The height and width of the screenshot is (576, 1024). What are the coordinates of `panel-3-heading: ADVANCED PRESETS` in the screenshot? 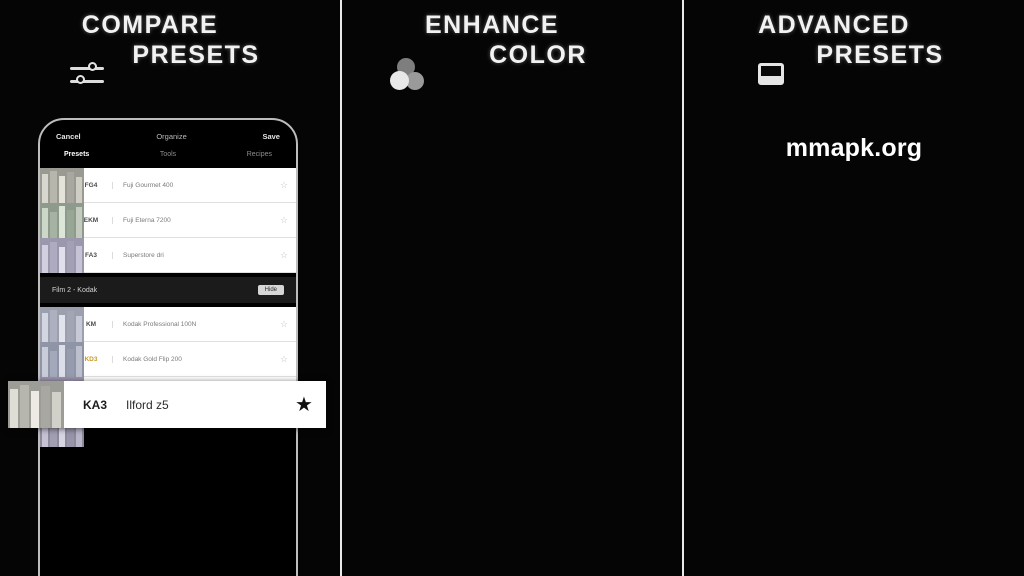 It's located at (854, 60).